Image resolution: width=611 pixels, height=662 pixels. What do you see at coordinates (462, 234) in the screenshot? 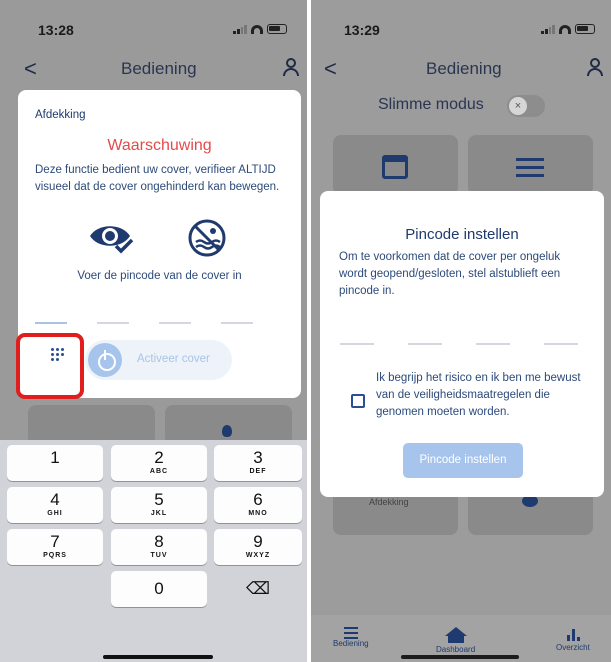
I see `dialog-title: Pincode instellen` at bounding box center [462, 234].